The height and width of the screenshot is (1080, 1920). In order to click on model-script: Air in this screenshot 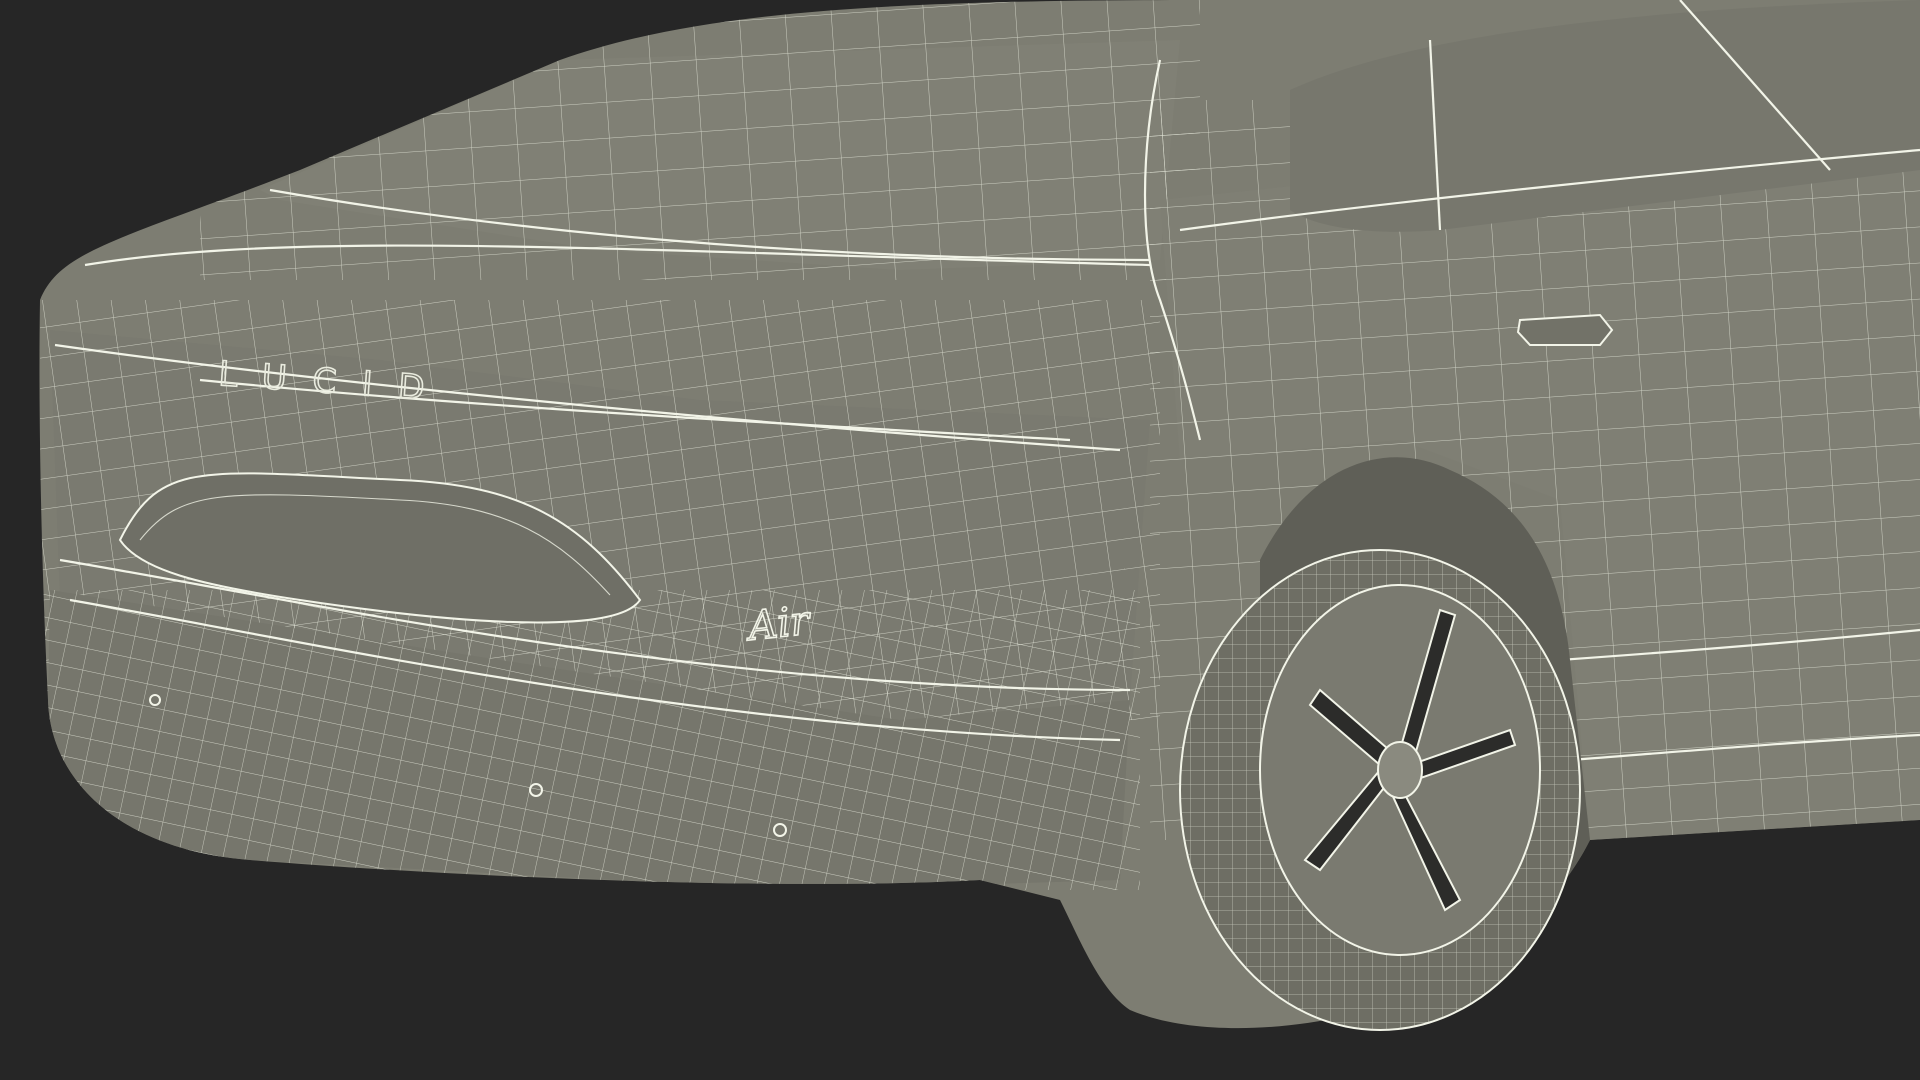, I will do `click(778, 624)`.